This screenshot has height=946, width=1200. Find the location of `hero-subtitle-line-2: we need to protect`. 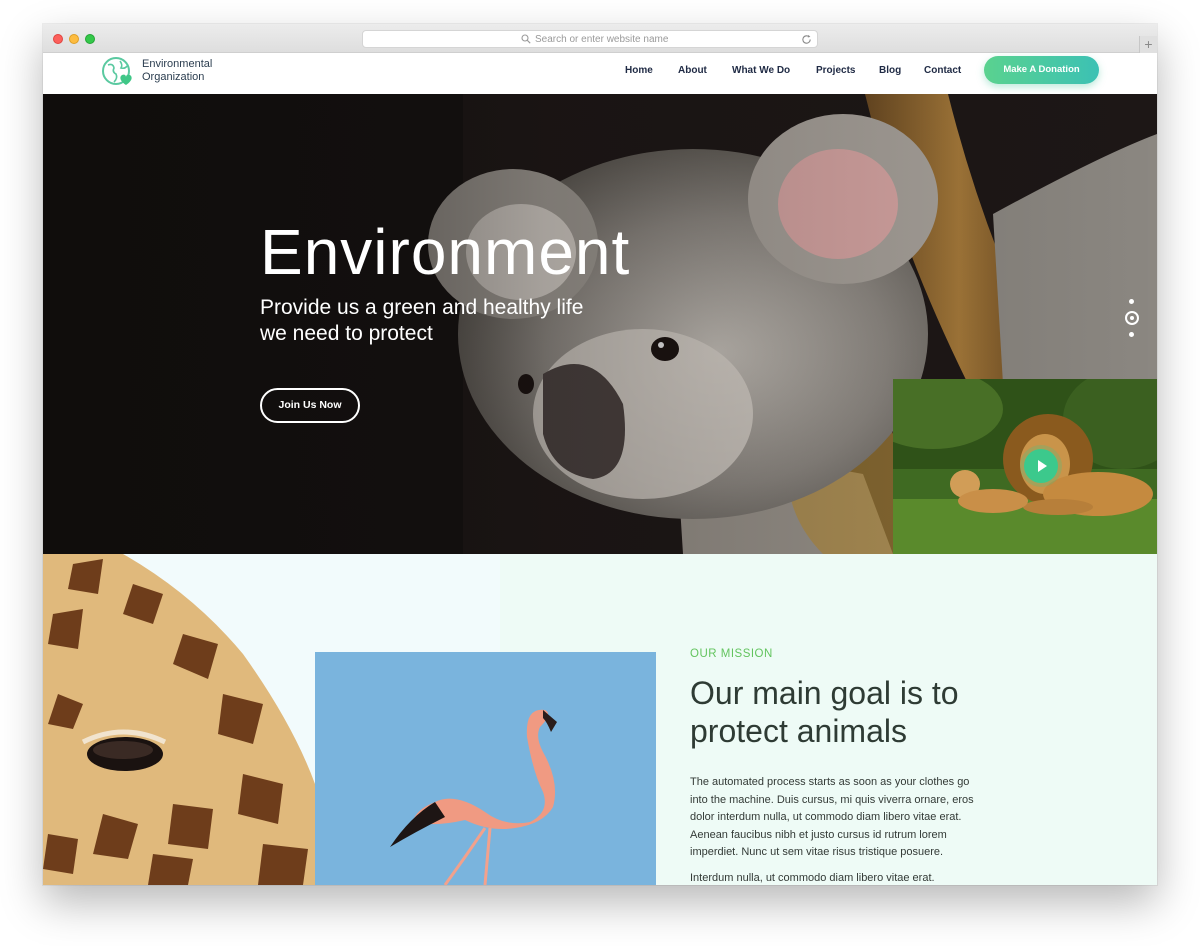

hero-subtitle-line-2: we need to protect is located at coordinates (346, 333).